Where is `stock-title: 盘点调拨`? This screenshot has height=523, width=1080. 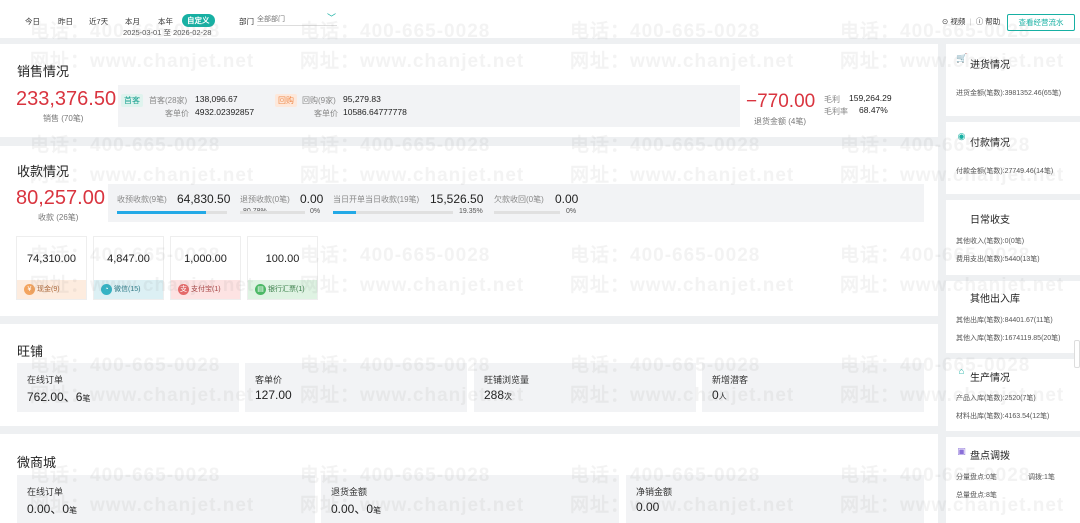 stock-title: 盘点调拨 is located at coordinates (990, 456).